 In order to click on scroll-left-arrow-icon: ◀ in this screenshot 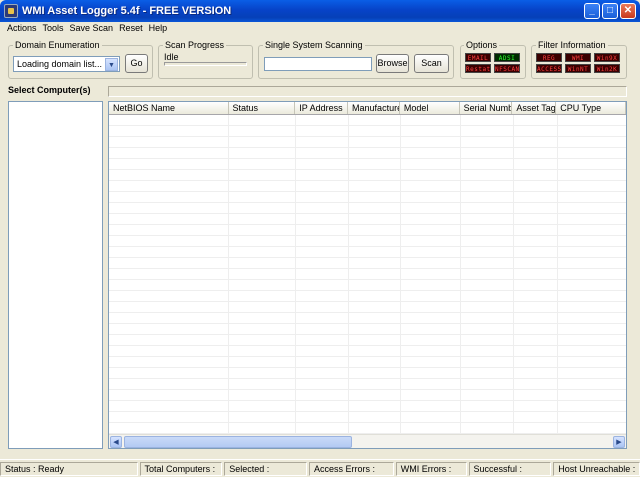, I will do `click(116, 442)`.